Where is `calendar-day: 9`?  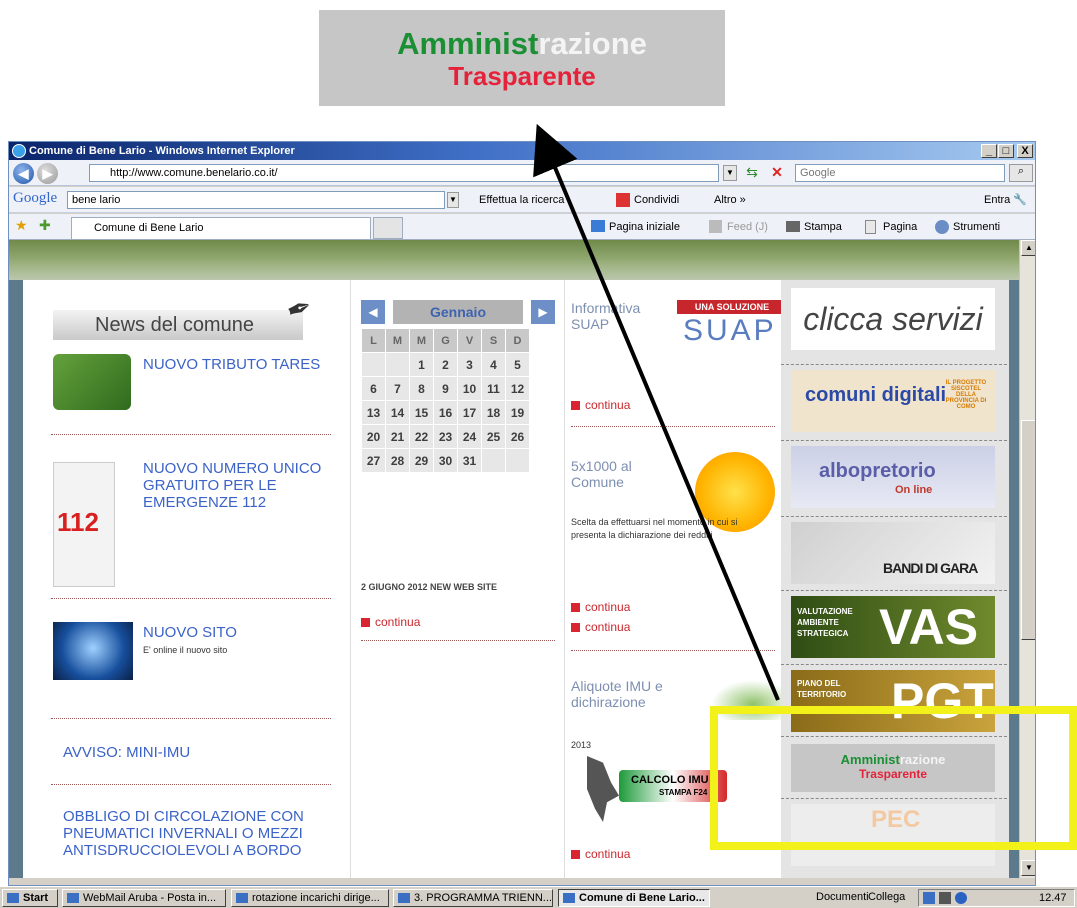 calendar-day: 9 is located at coordinates (445, 388).